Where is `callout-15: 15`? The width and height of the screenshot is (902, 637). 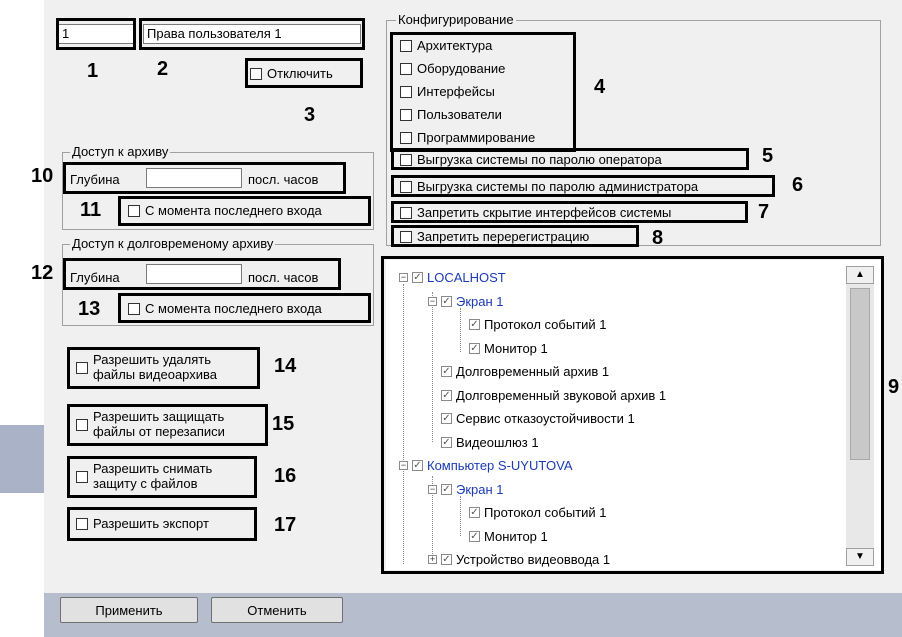
callout-15: 15 is located at coordinates (283, 424).